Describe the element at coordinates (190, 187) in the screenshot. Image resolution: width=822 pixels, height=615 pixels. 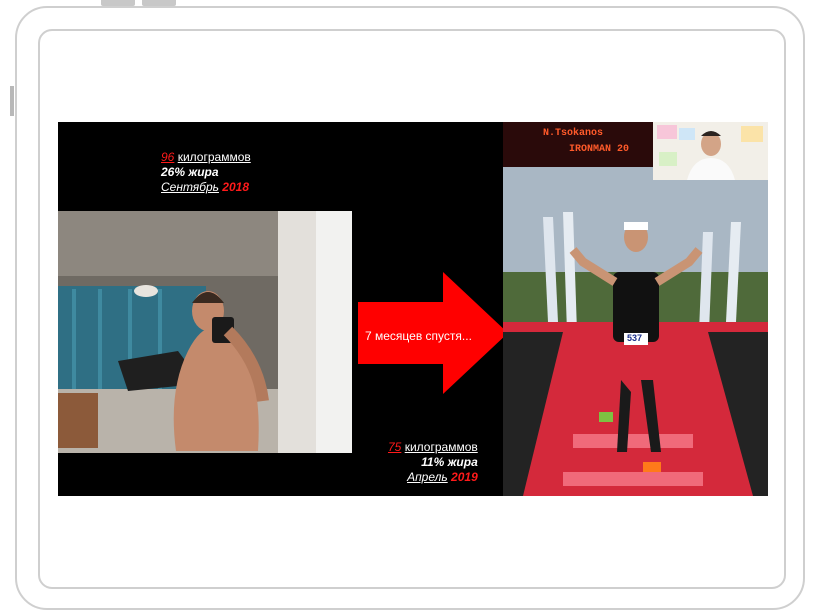
I see `before-month: Сентябрь` at that location.